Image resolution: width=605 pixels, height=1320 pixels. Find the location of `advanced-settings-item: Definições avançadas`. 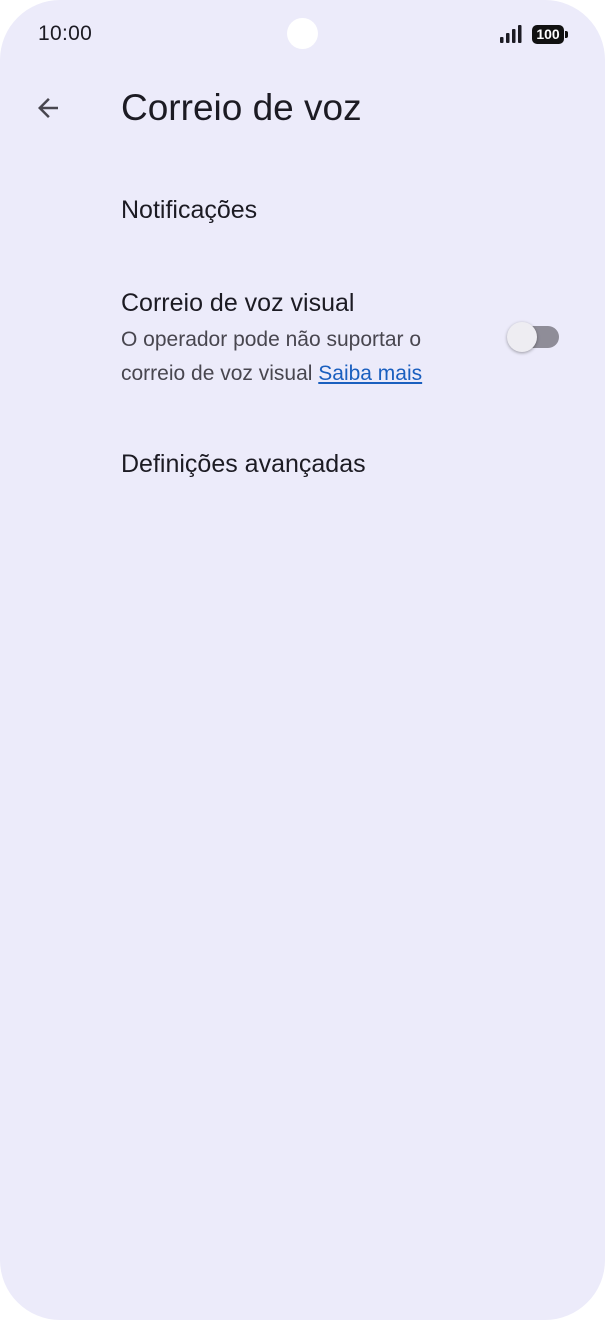

advanced-settings-item: Definições avançadas is located at coordinates (302, 465).